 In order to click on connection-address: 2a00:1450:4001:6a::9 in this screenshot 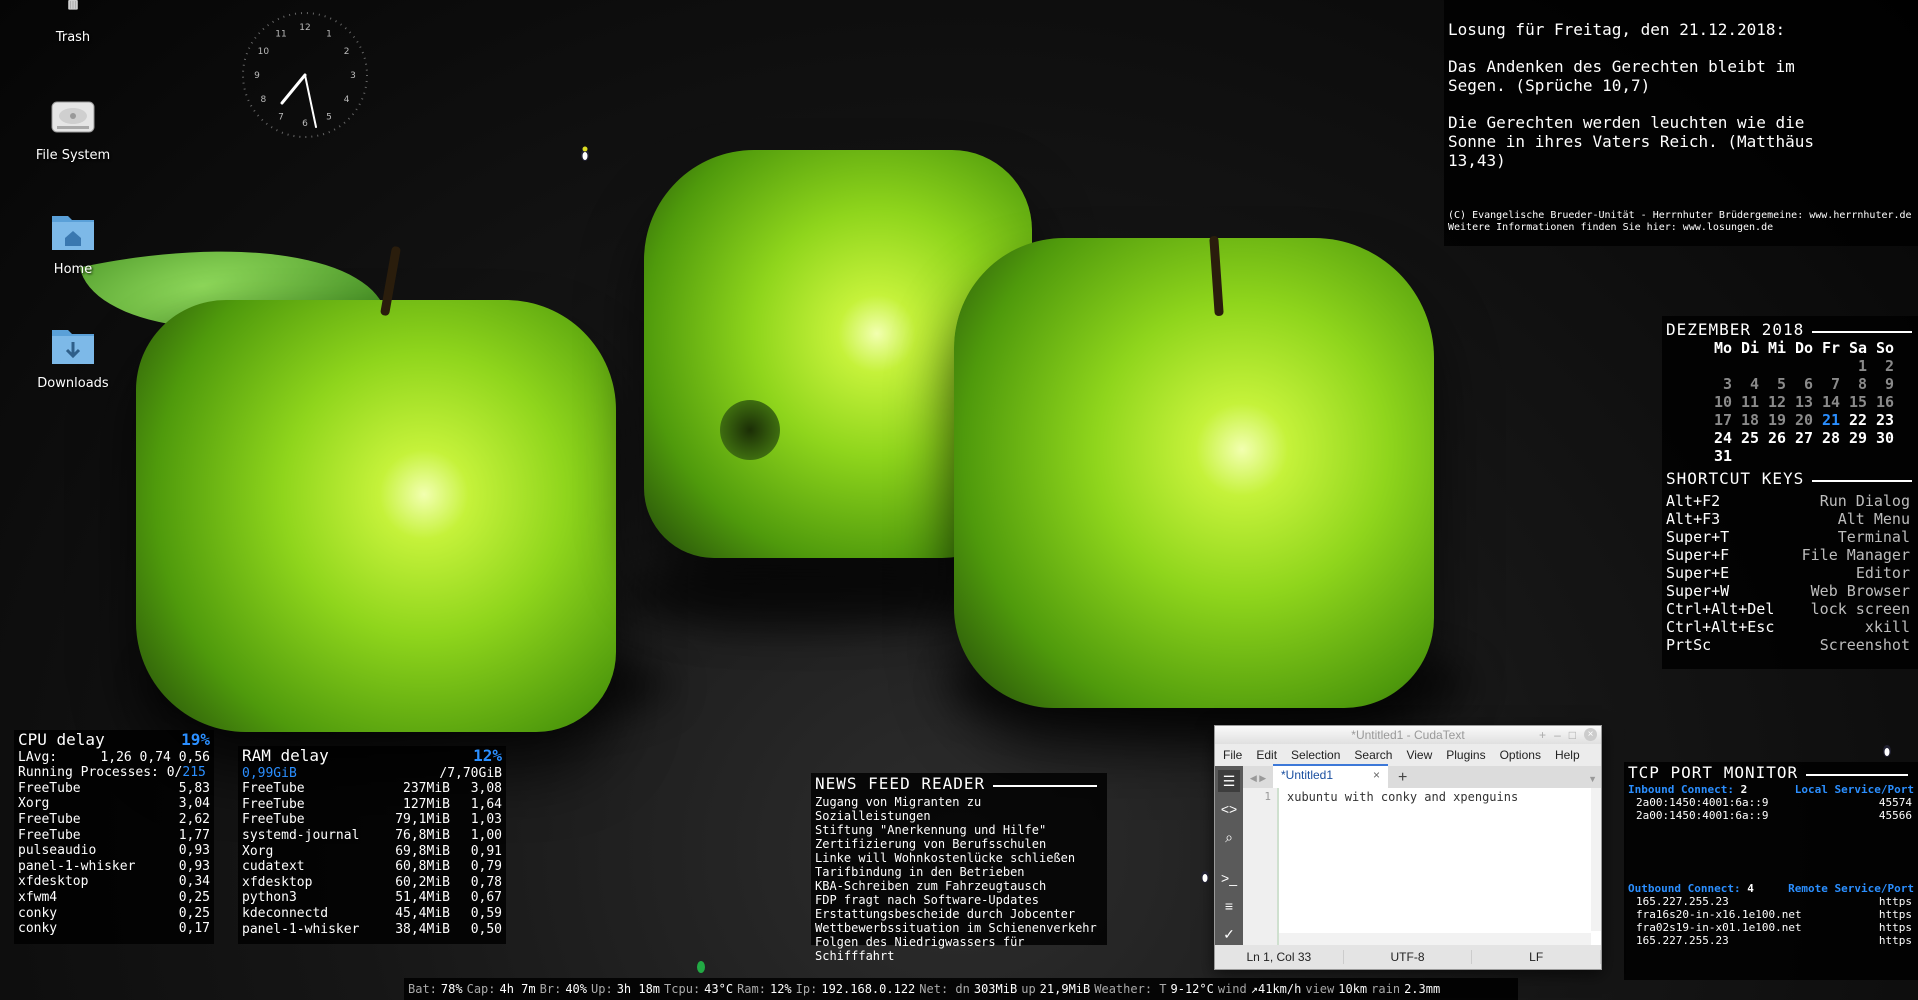, I will do `click(1702, 802)`.